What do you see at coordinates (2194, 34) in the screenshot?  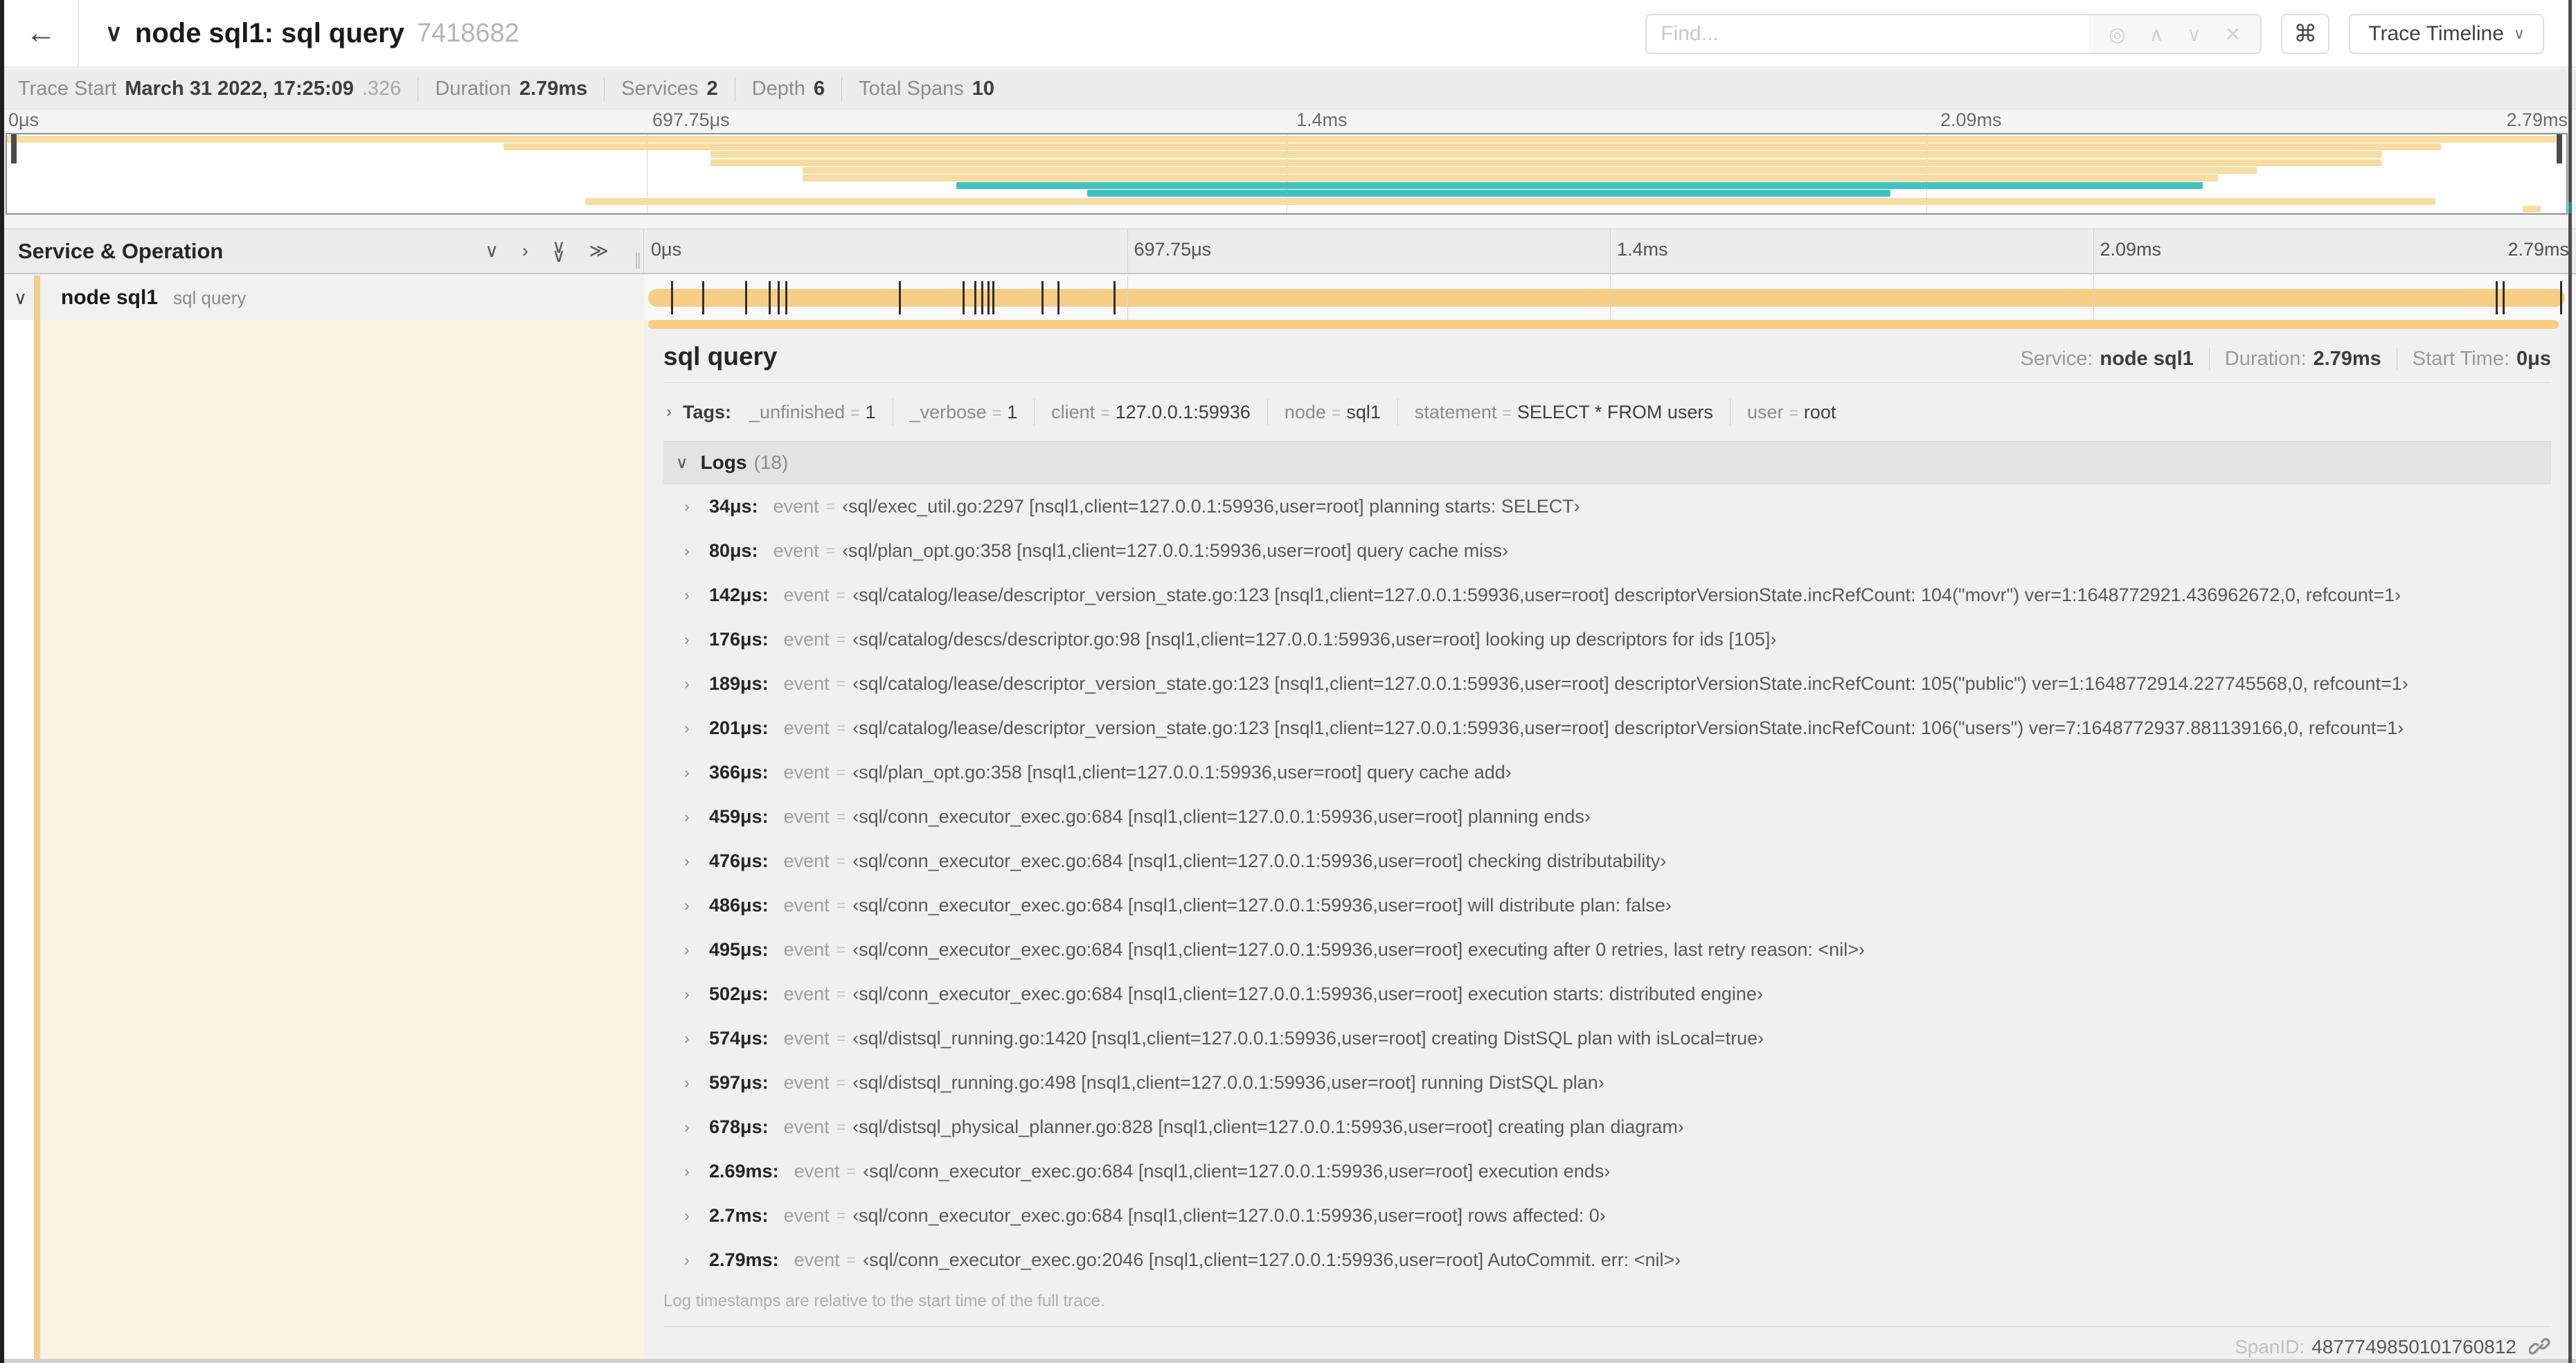 I see `next-match-icon: ∨` at bounding box center [2194, 34].